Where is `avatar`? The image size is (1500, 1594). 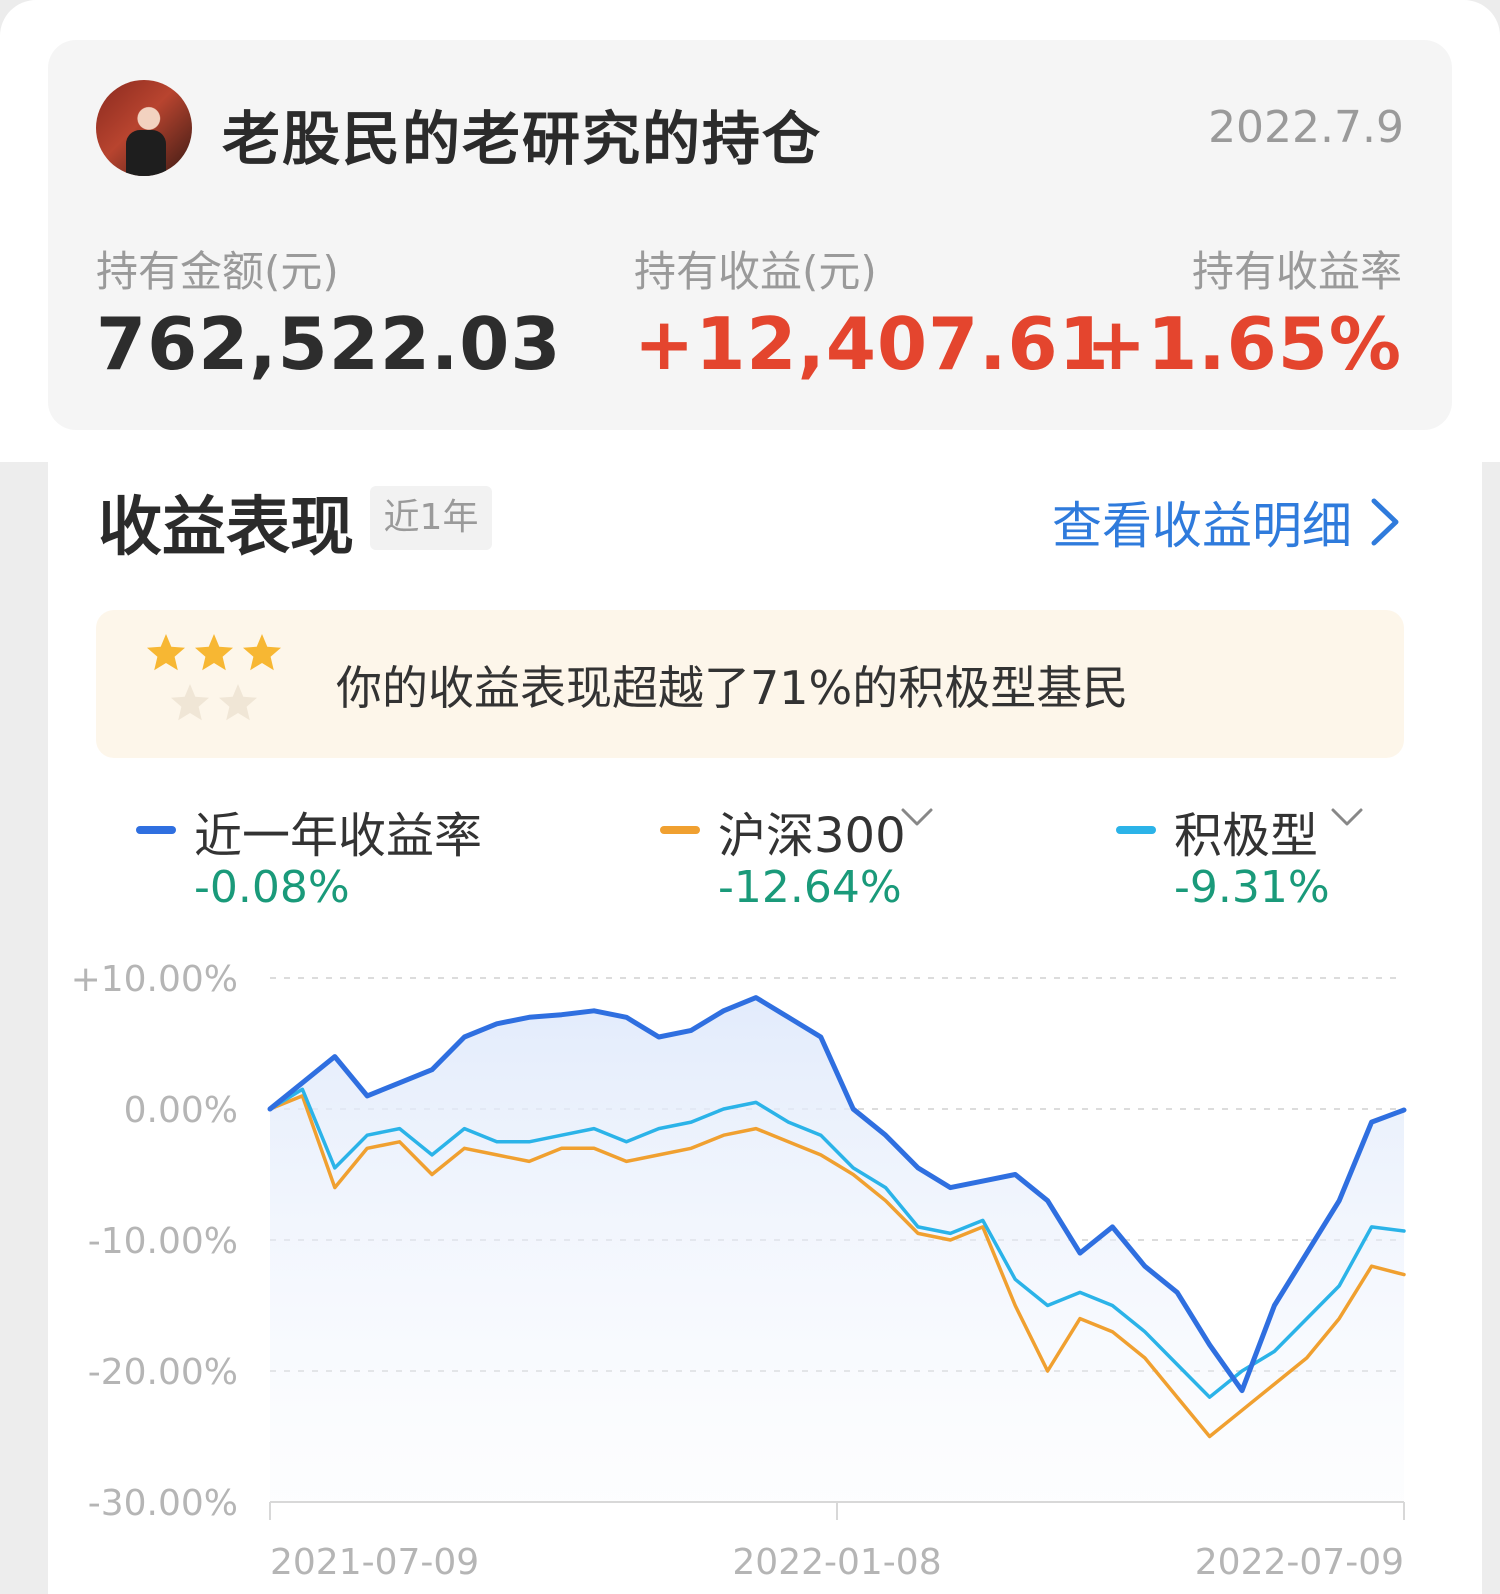
avatar is located at coordinates (144, 128).